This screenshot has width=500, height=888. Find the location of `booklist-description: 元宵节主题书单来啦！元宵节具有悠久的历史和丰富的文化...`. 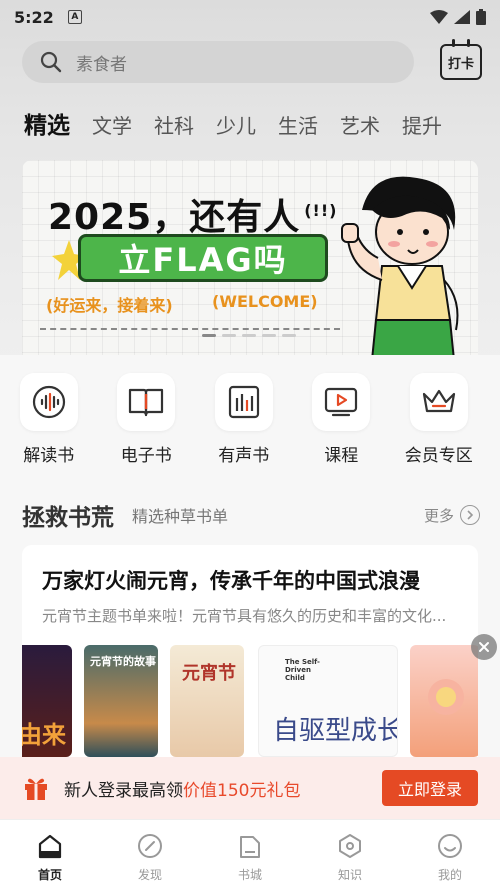

booklist-description: 元宵节主题书单来啦！元宵节具有悠久的历史和丰富的文化... is located at coordinates (244, 616).